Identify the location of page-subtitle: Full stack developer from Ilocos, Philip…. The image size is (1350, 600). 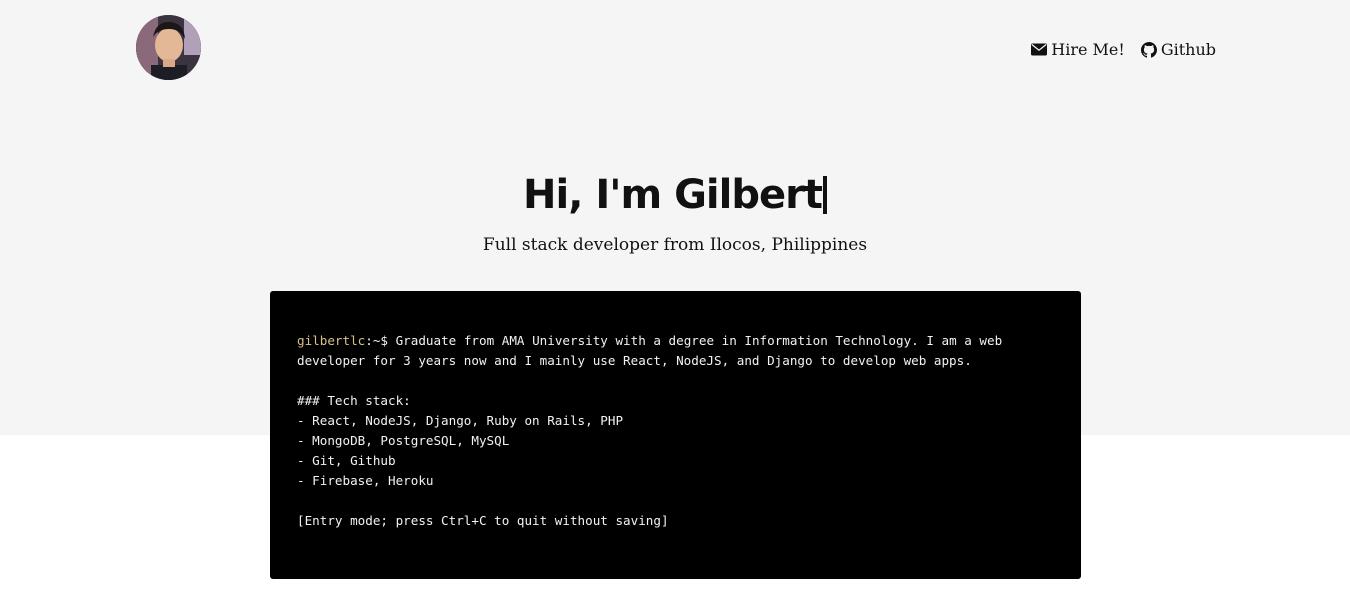
(675, 245).